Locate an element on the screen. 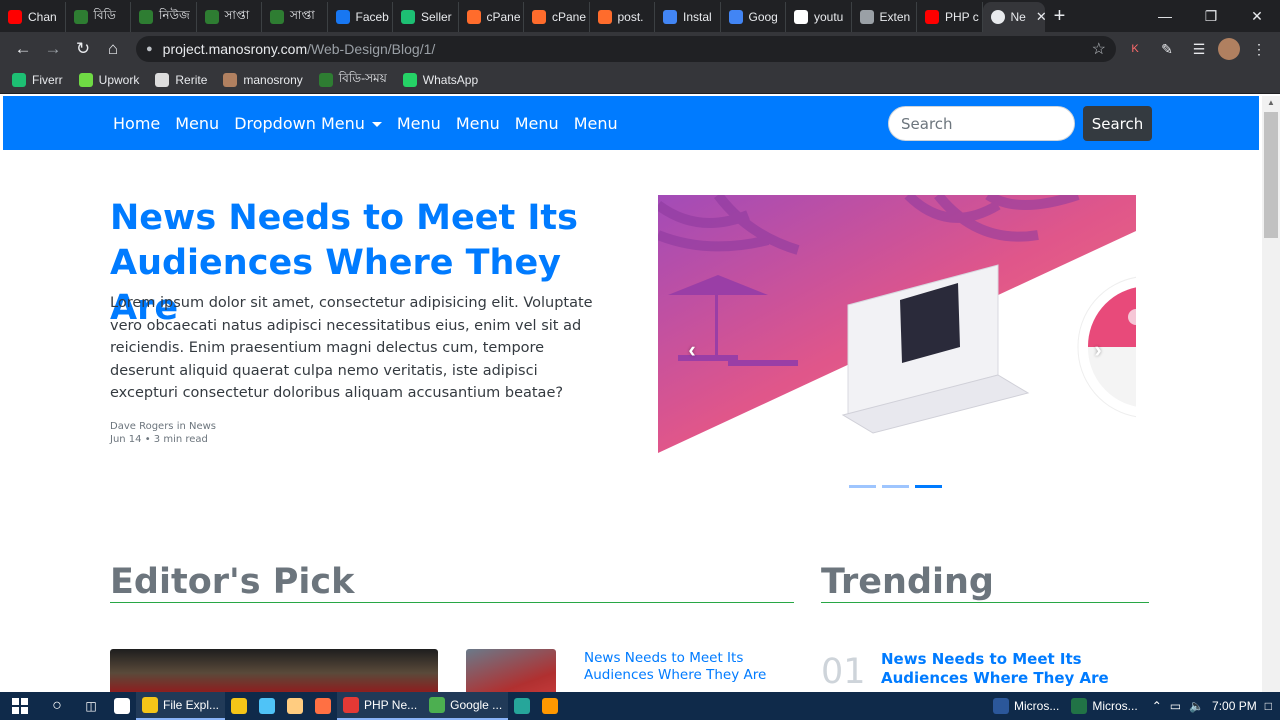 This screenshot has height=720, width=1280. new-tab-button: + is located at coordinates (1060, 17).